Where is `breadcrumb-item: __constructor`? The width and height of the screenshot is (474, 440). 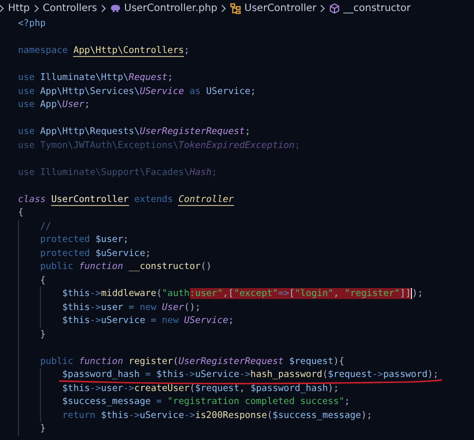
breadcrumb-item: __constructor is located at coordinates (377, 8).